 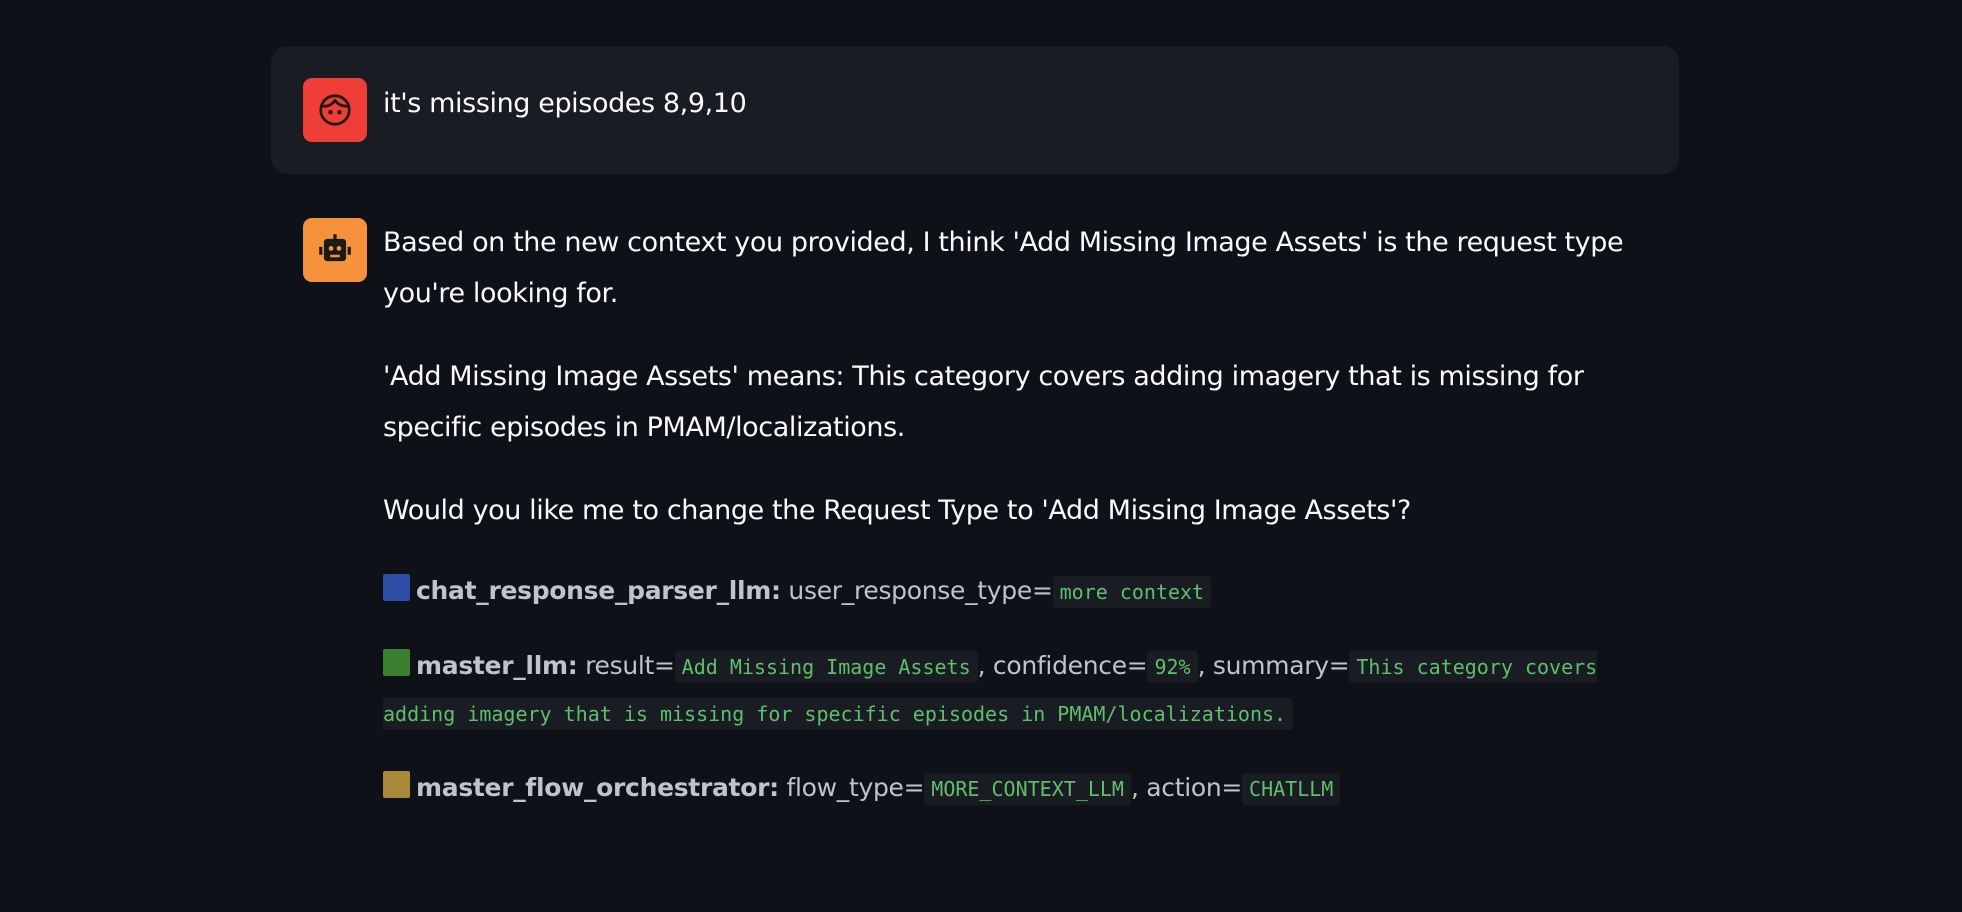 I want to click on field-label: , action=, so click(x=1186, y=787).